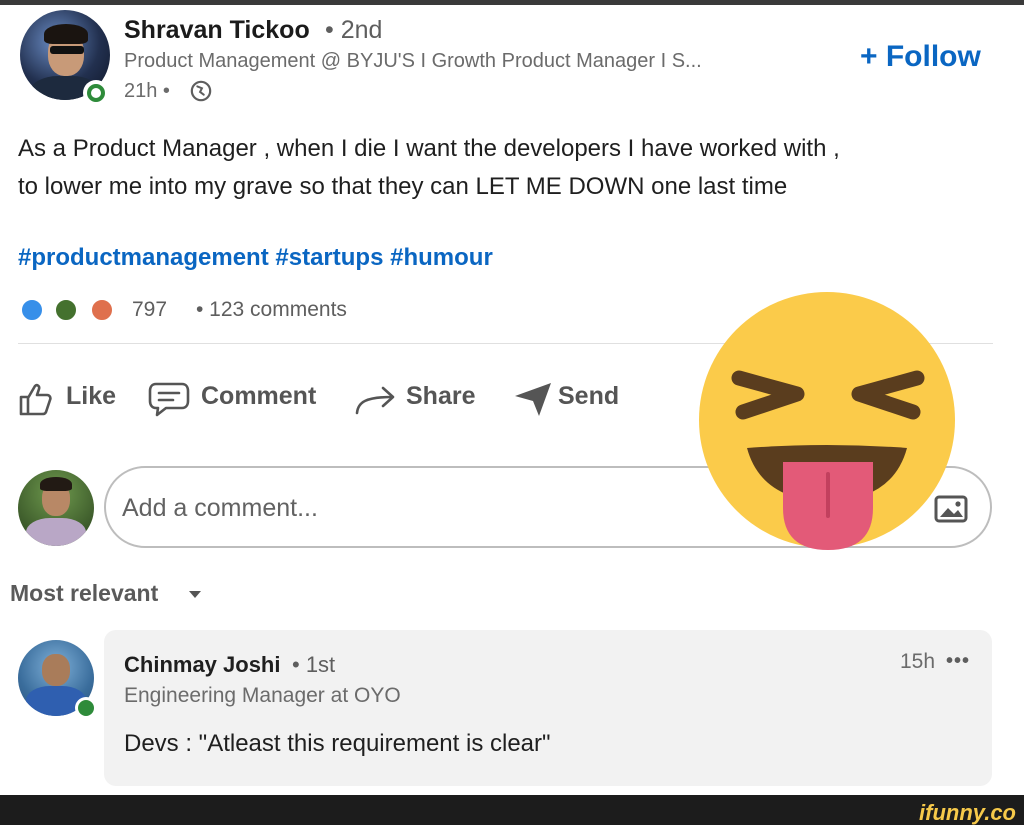 This screenshot has height=825, width=1024. I want to click on open-to-work-icon, so click(96, 93).